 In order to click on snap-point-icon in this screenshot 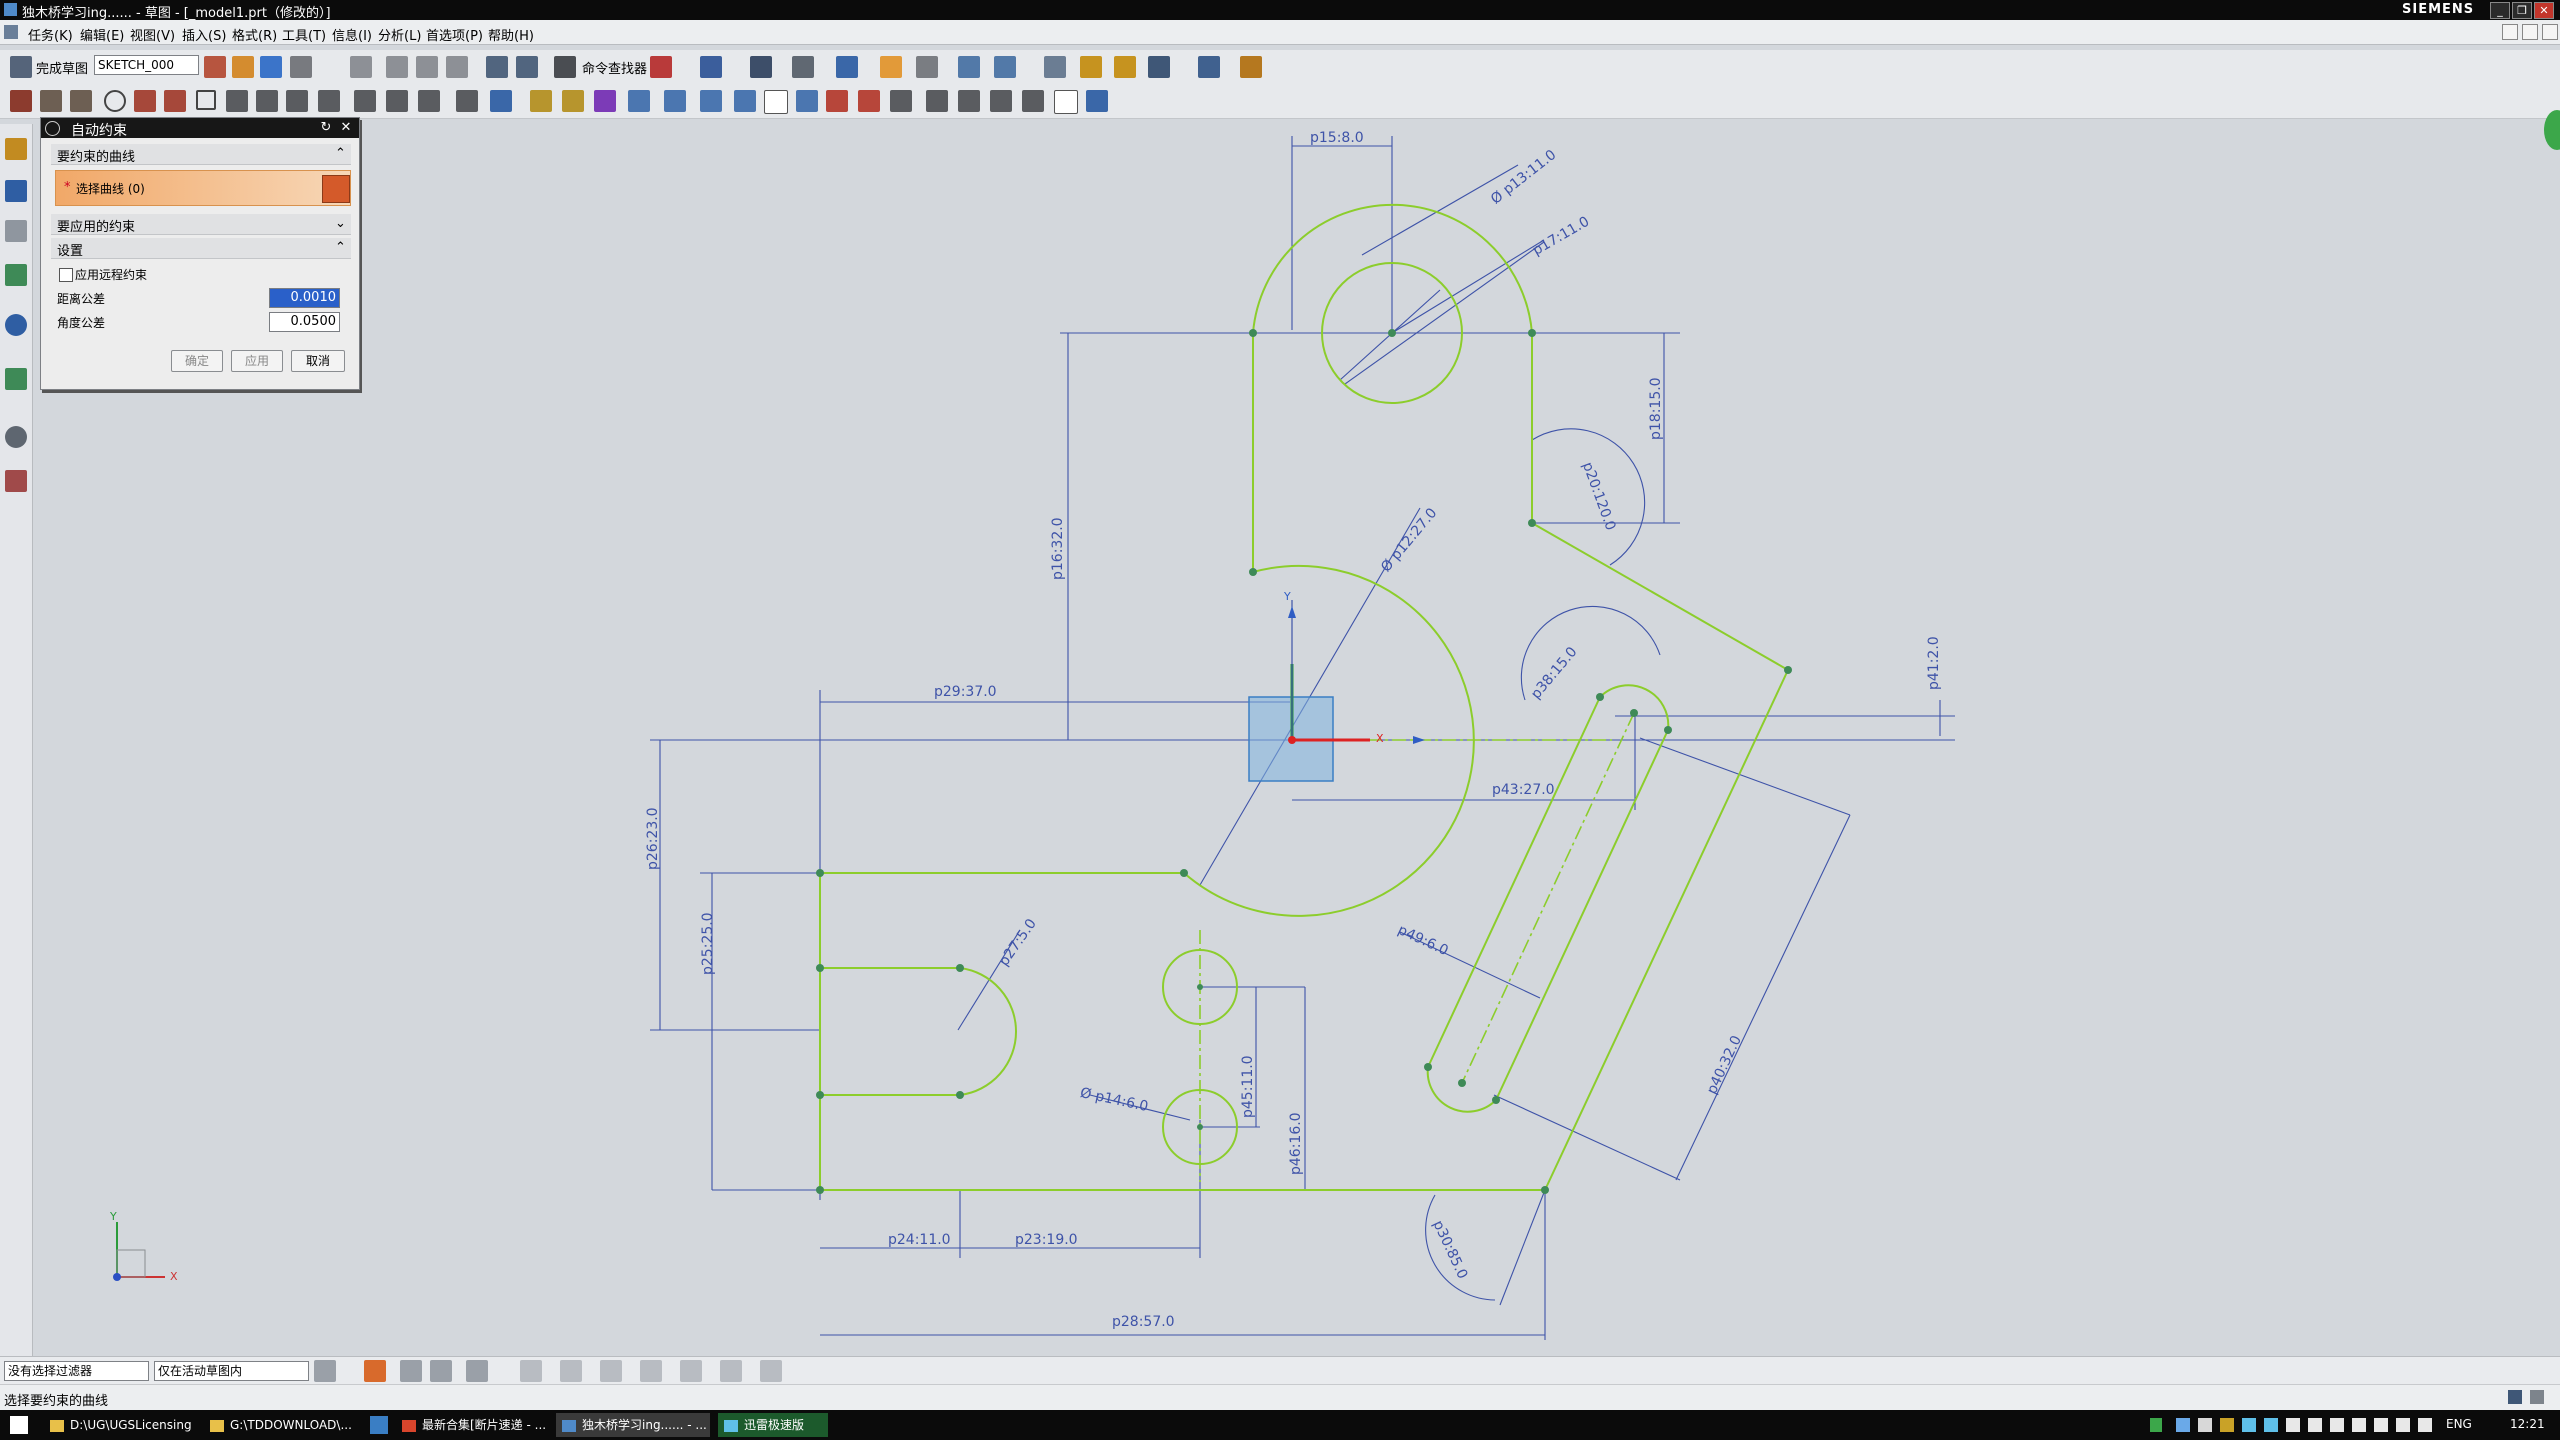, I will do `click(411, 1371)`.